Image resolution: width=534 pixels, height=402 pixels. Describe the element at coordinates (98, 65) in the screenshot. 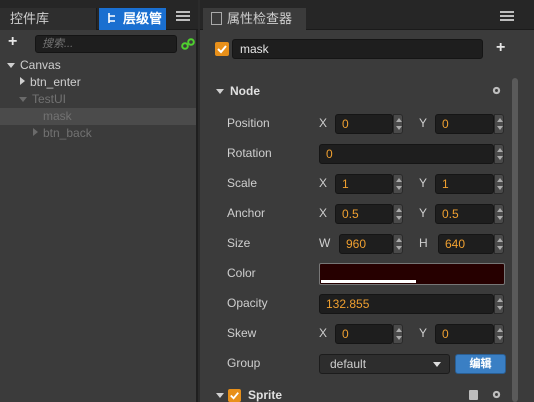

I see `tree-item-canvas: Canvas` at that location.